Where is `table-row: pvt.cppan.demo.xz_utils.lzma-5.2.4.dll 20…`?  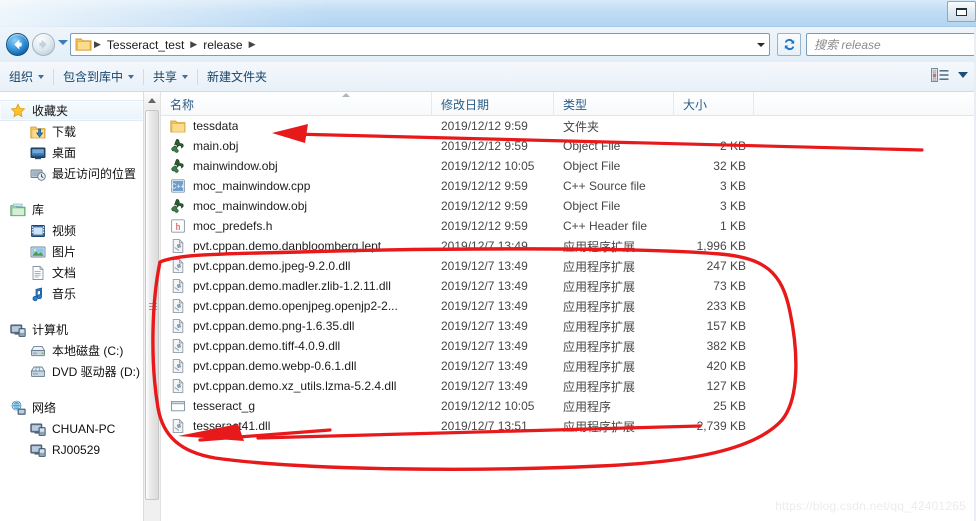
table-row: pvt.cppan.demo.xz_utils.lzma-5.2.4.dll 20… is located at coordinates (568, 386).